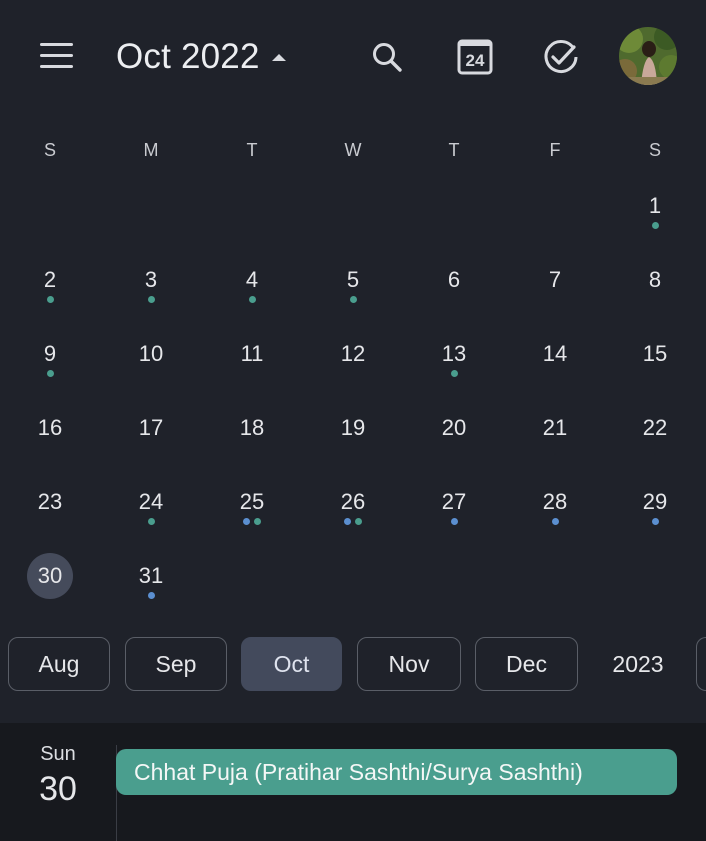 This screenshot has width=706, height=841. I want to click on day-cell: 2, so click(50, 286).